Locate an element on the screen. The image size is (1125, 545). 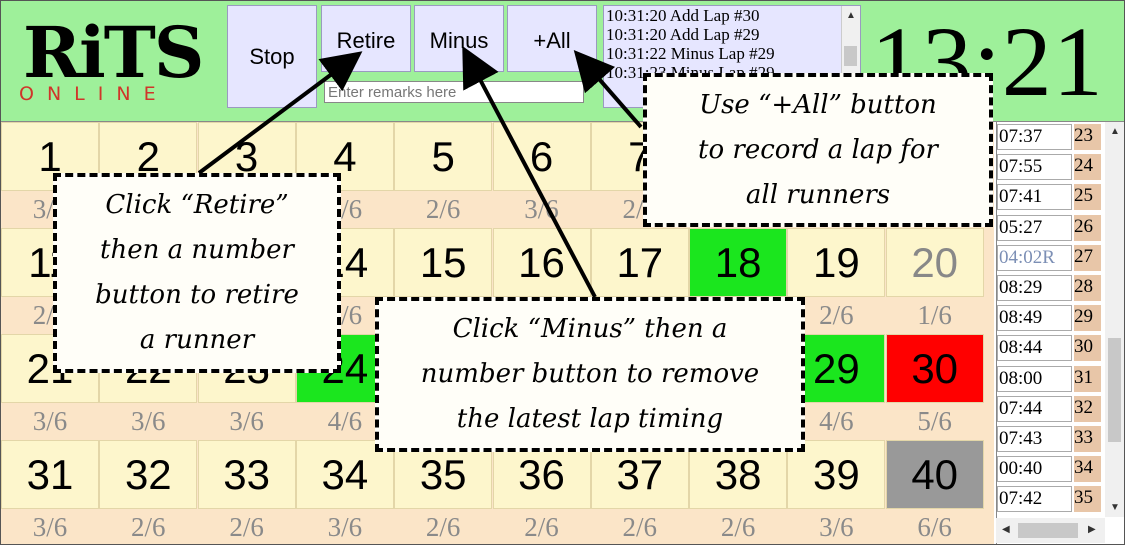
runner-index: 25 is located at coordinates (1087, 197).